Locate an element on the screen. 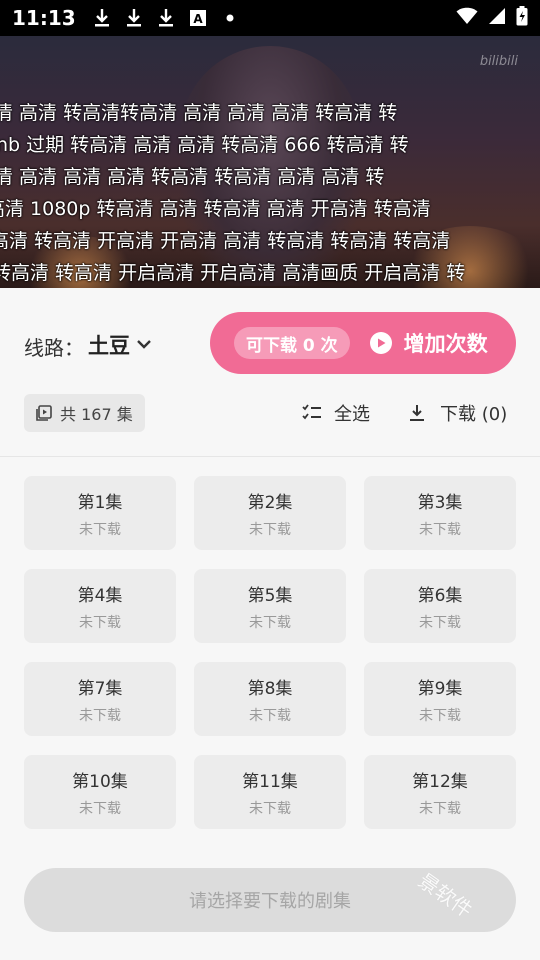 Image resolution: width=540 pixels, height=960 pixels. add-quota-label: 增加次数 is located at coordinates (445, 344).